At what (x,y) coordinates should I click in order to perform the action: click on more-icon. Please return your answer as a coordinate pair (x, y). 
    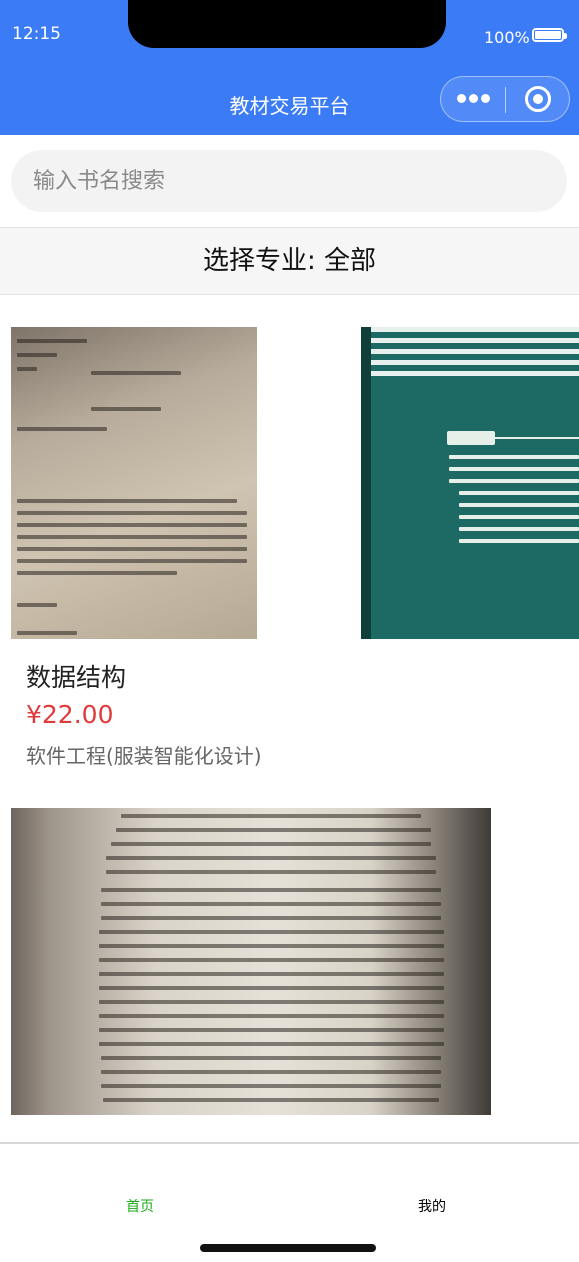
    Looking at the image, I should click on (475, 99).